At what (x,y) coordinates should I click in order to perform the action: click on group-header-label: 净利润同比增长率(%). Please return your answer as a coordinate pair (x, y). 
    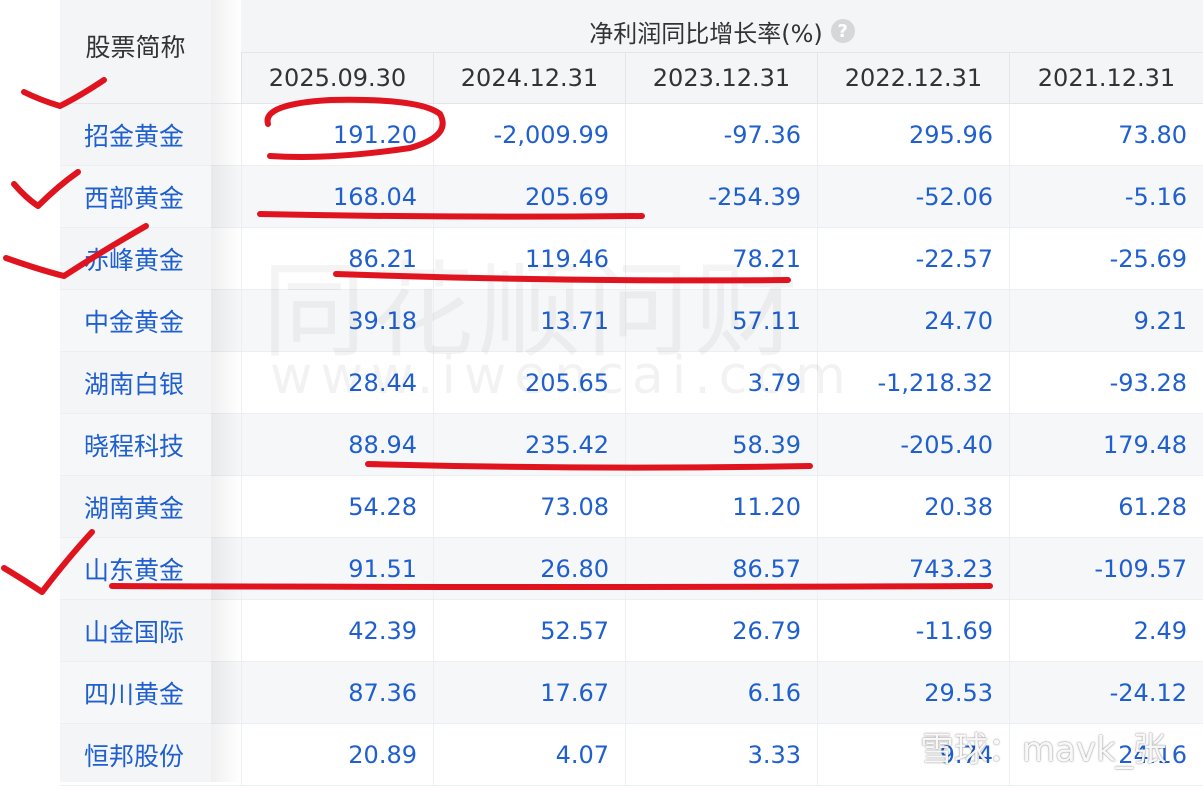
    Looking at the image, I should click on (706, 33).